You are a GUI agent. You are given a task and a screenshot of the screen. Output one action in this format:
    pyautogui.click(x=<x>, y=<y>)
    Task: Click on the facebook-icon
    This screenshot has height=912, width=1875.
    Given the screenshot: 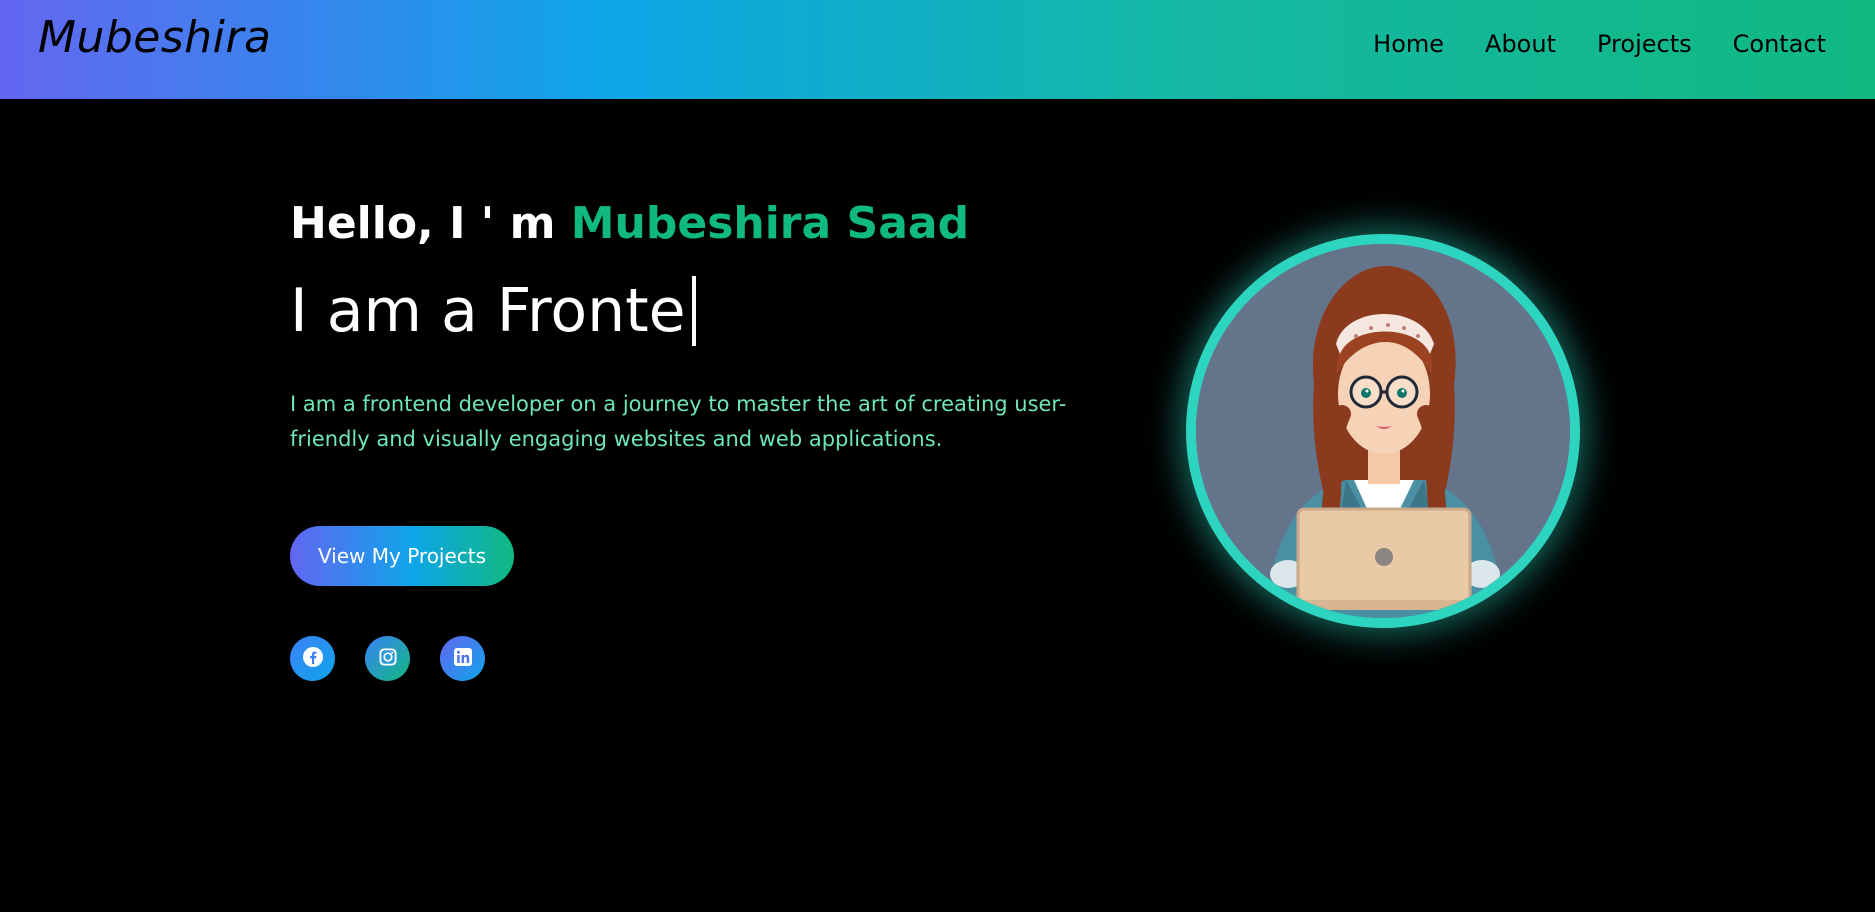 What is the action you would take?
    pyautogui.click(x=313, y=659)
    